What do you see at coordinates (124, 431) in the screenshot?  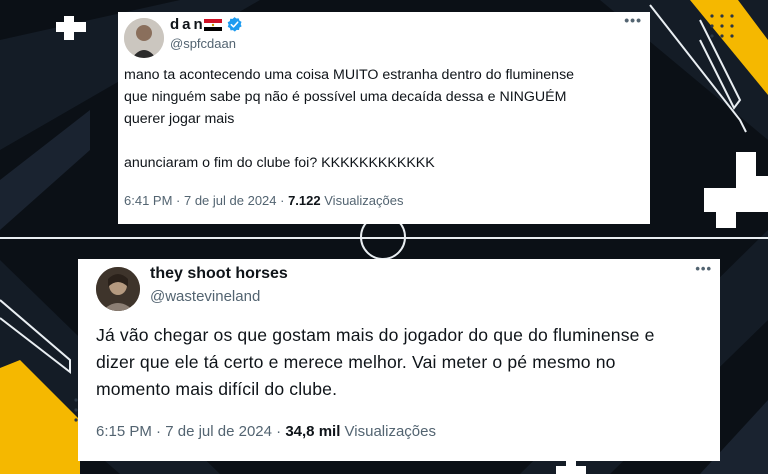 I see `tweet-time: 6:15 PM` at bounding box center [124, 431].